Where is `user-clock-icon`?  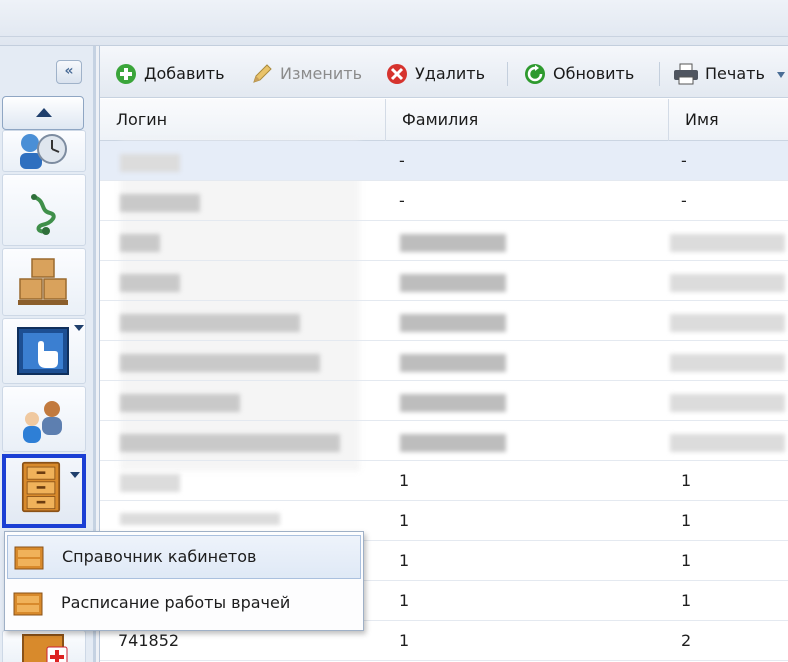 user-clock-icon is located at coordinates (43, 151).